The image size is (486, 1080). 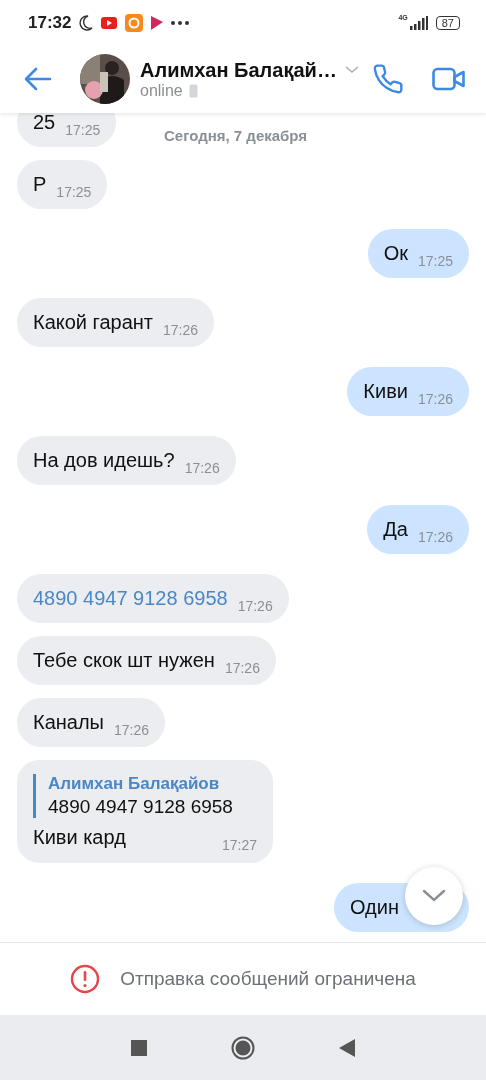 I want to click on message-bubble: Киви 17:26, so click(x=408, y=391).